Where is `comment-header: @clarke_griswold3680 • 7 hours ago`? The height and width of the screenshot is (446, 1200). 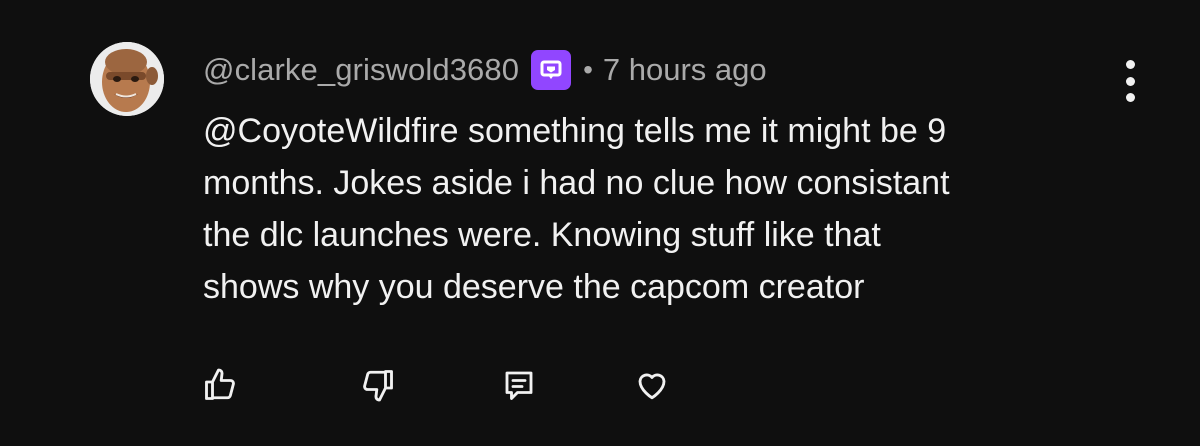 comment-header: @clarke_griswold3680 • 7 hours ago is located at coordinates (485, 70).